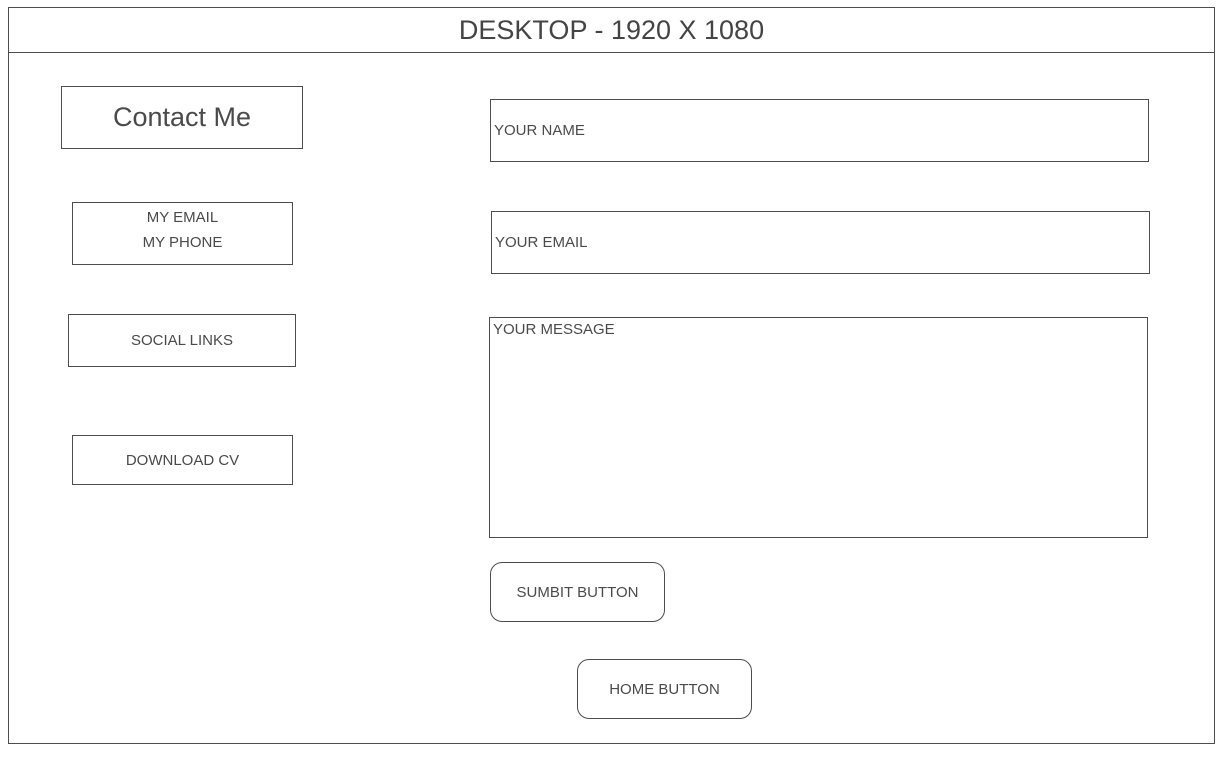 The height and width of the screenshot is (761, 1228). I want to click on submit-button: SUMBIT BUTTON, so click(577, 592).